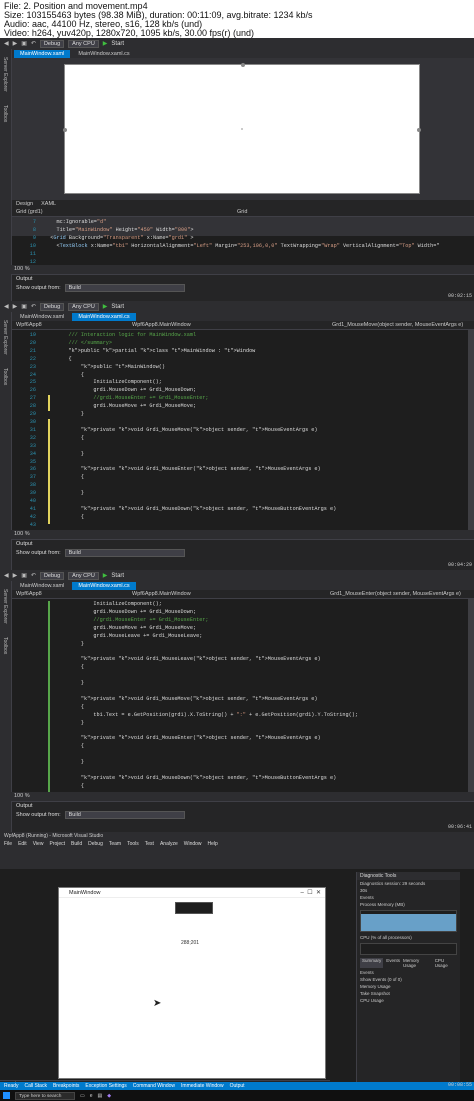 The width and height of the screenshot is (474, 1101). What do you see at coordinates (169, 844) in the screenshot?
I see `menu-item: Analyze` at bounding box center [169, 844].